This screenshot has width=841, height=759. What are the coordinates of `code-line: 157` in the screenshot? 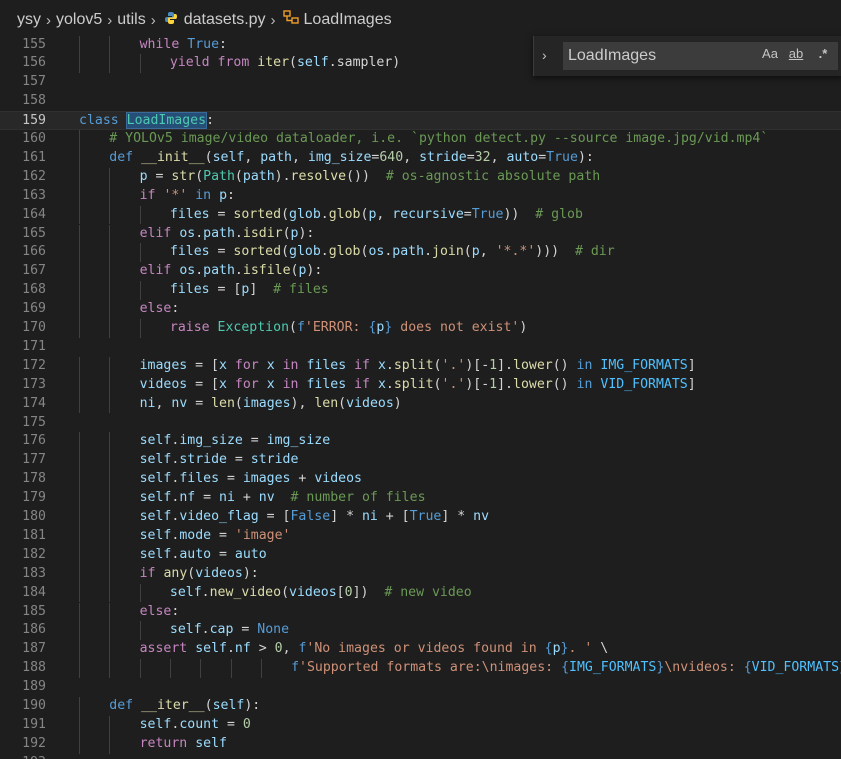 It's located at (420, 82).